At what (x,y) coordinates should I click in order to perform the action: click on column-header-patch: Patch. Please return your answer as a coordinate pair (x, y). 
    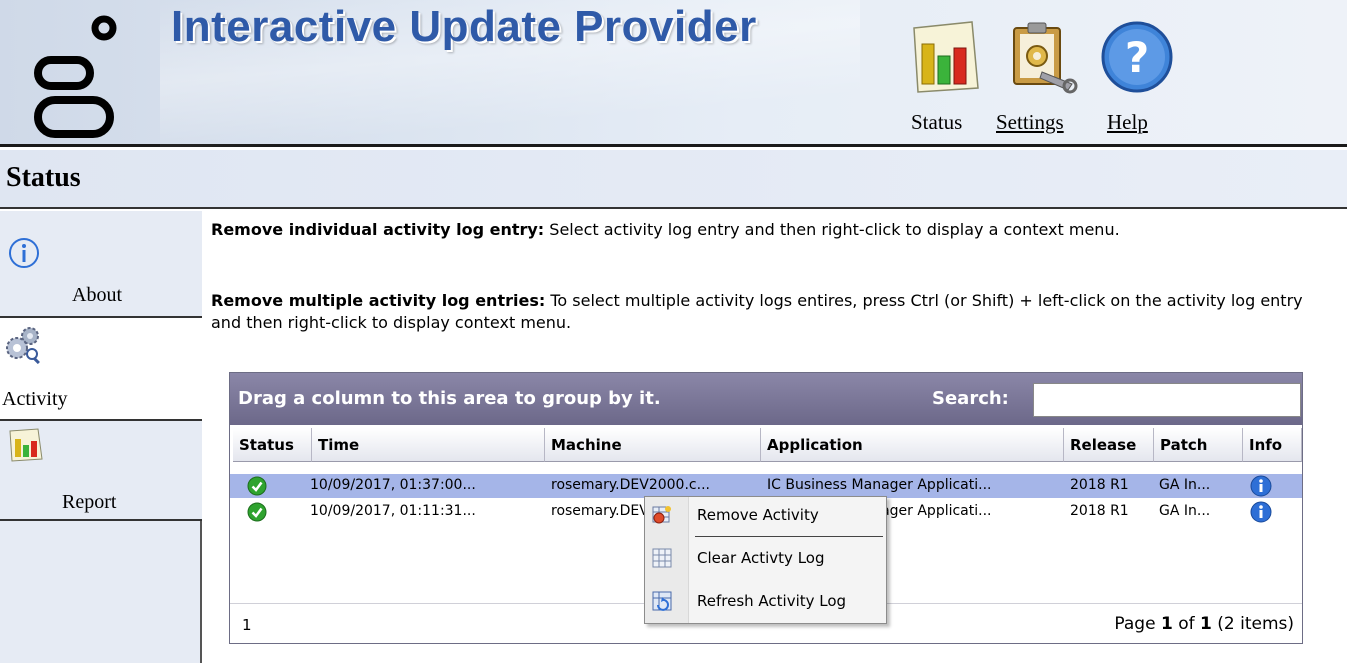
    Looking at the image, I should click on (1198, 445).